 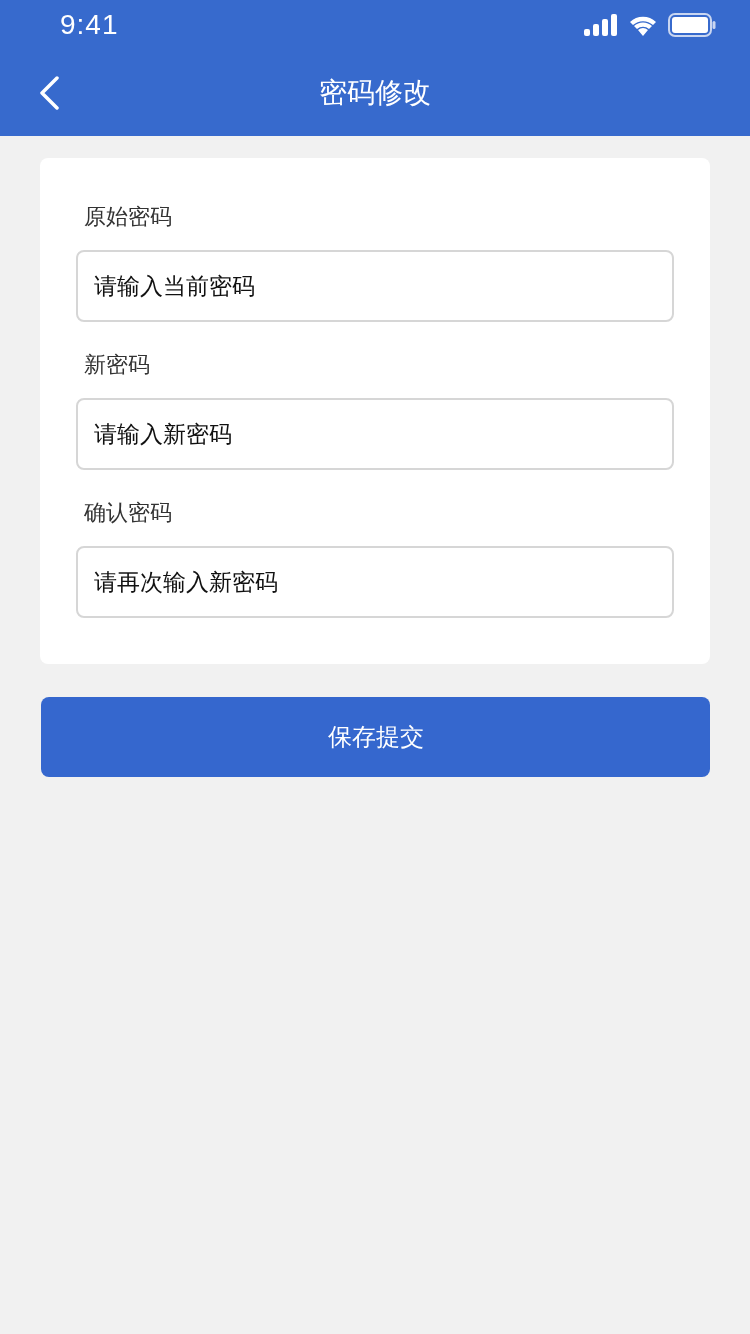 What do you see at coordinates (117, 365) in the screenshot?
I see `field-label: 新密码` at bounding box center [117, 365].